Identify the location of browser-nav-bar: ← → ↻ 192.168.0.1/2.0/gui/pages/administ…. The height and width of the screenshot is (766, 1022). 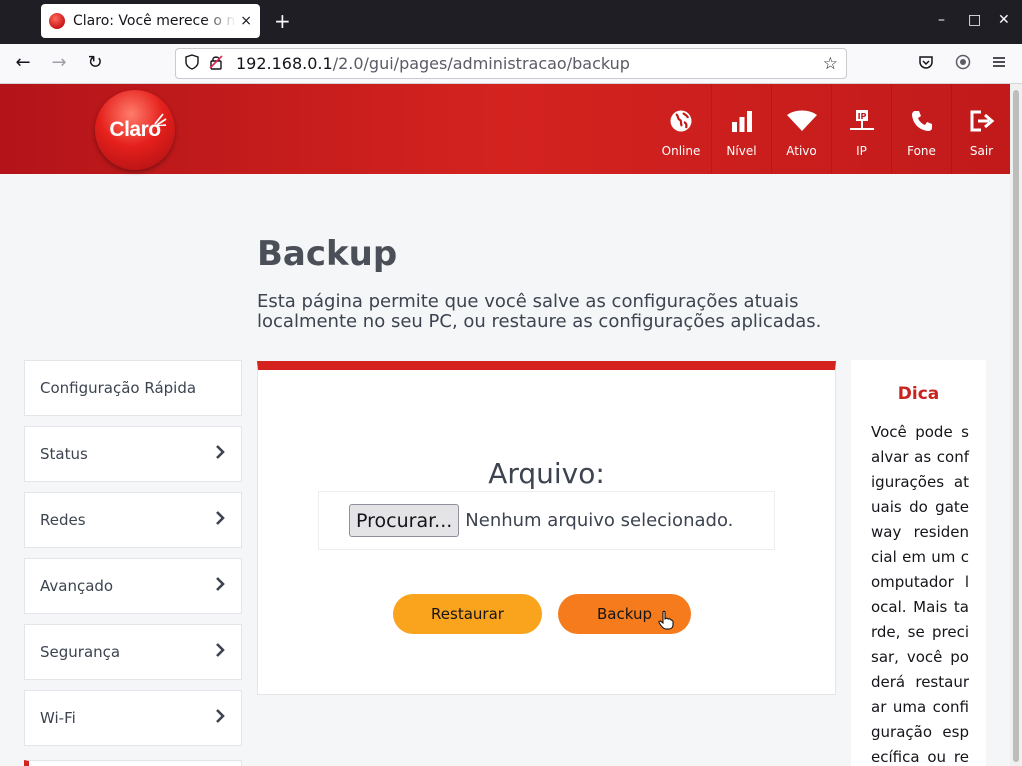
(511, 64).